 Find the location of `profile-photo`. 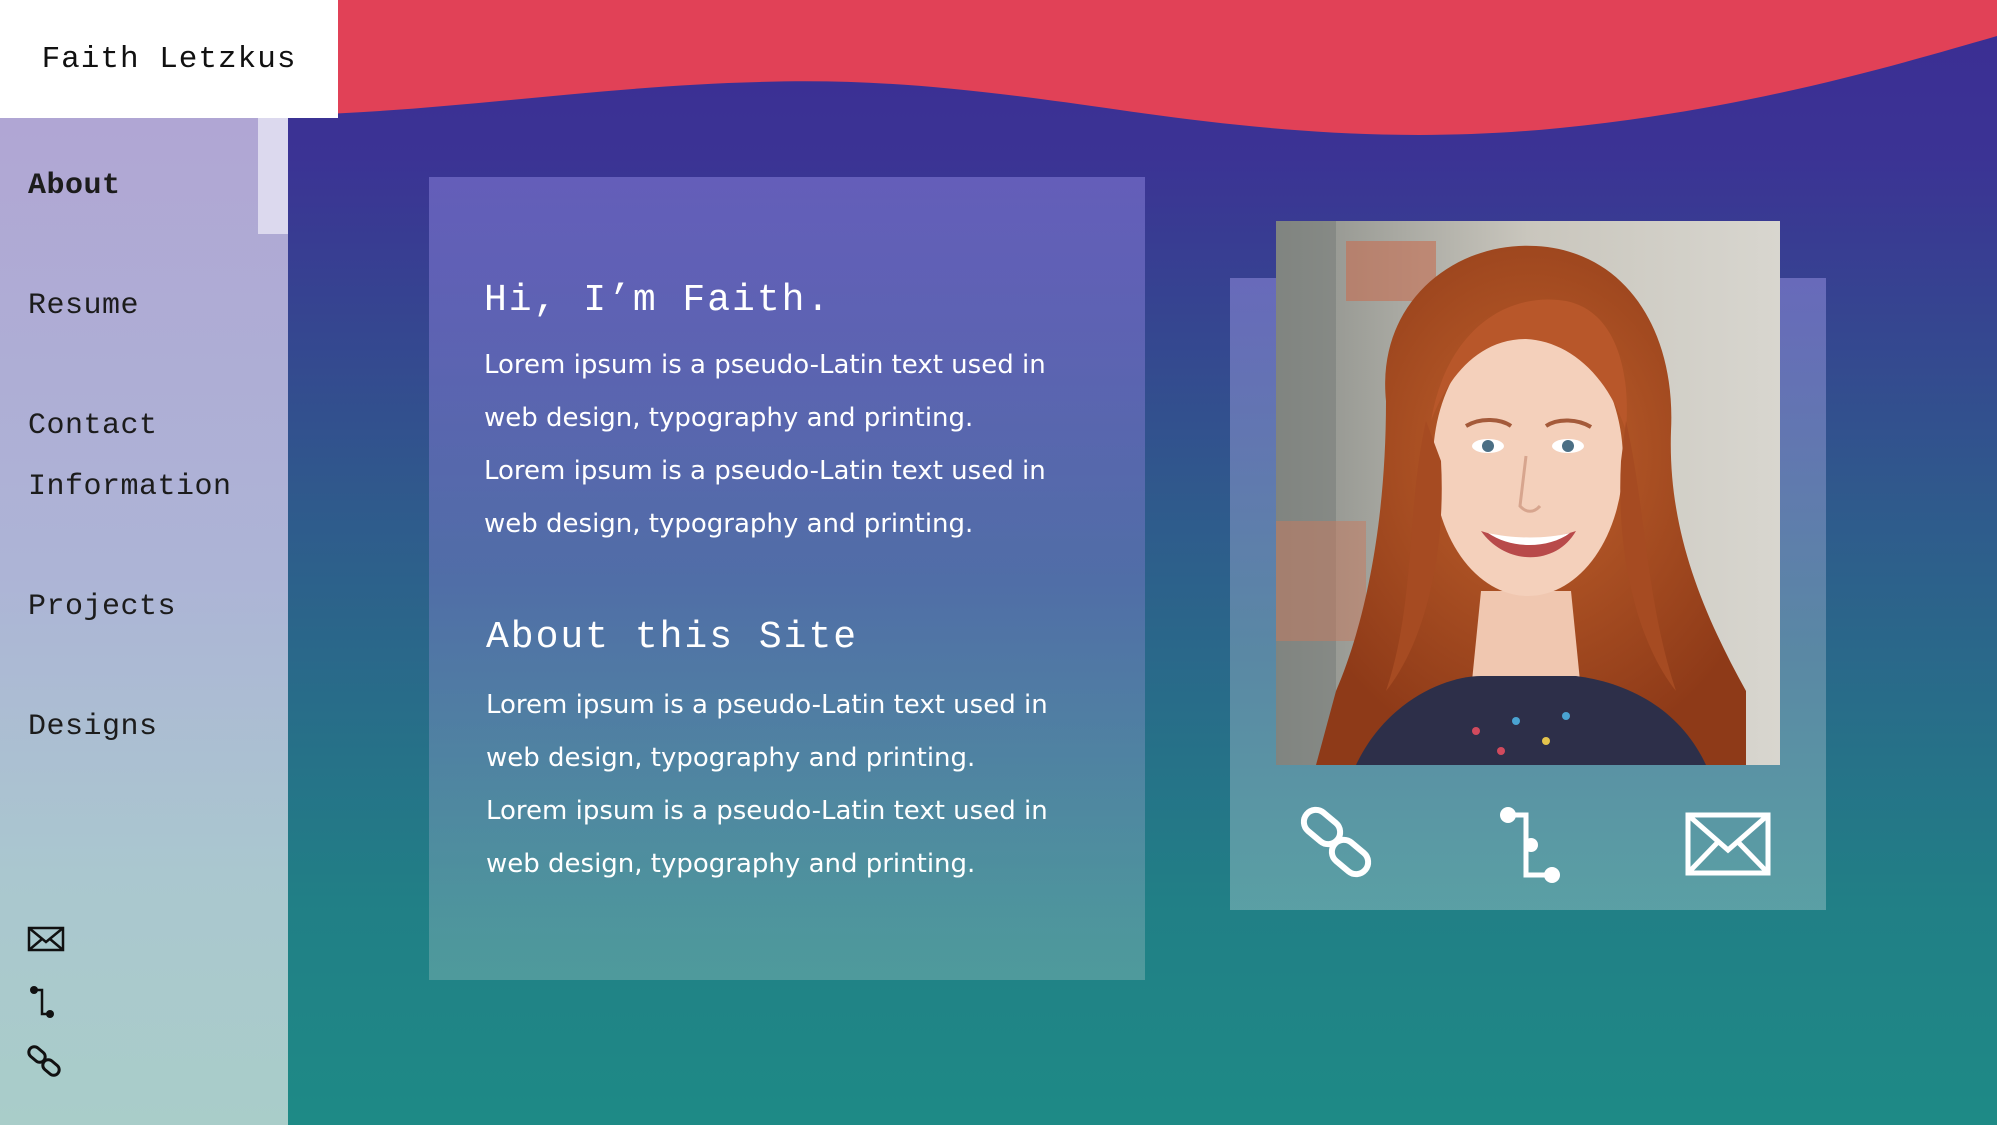

profile-photo is located at coordinates (1528, 493).